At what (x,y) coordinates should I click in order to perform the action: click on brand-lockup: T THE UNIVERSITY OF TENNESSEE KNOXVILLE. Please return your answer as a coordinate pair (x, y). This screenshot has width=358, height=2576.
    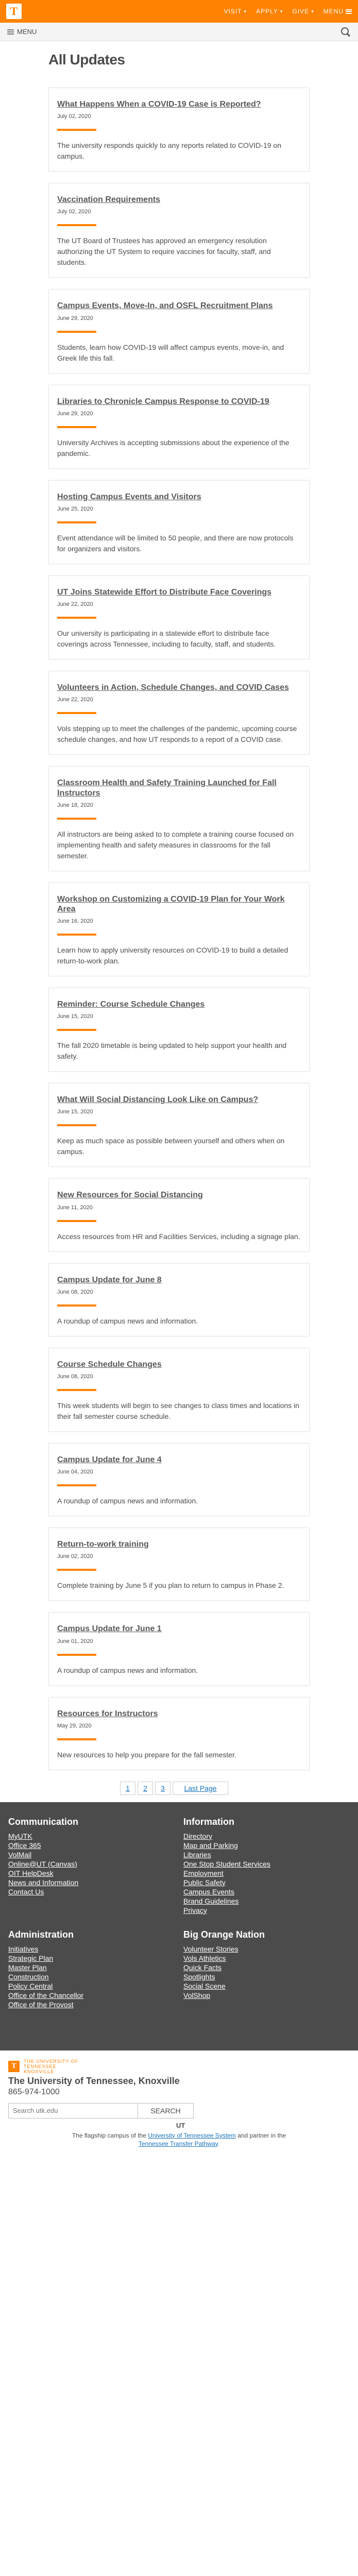
    Looking at the image, I should click on (179, 2066).